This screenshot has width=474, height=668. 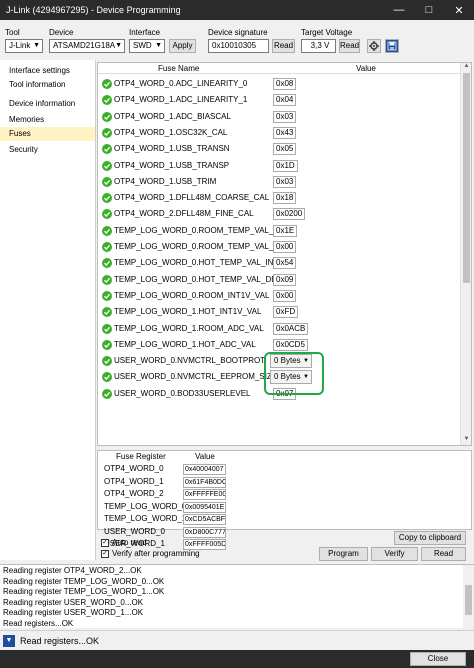 I want to click on save-button, so click(x=392, y=46).